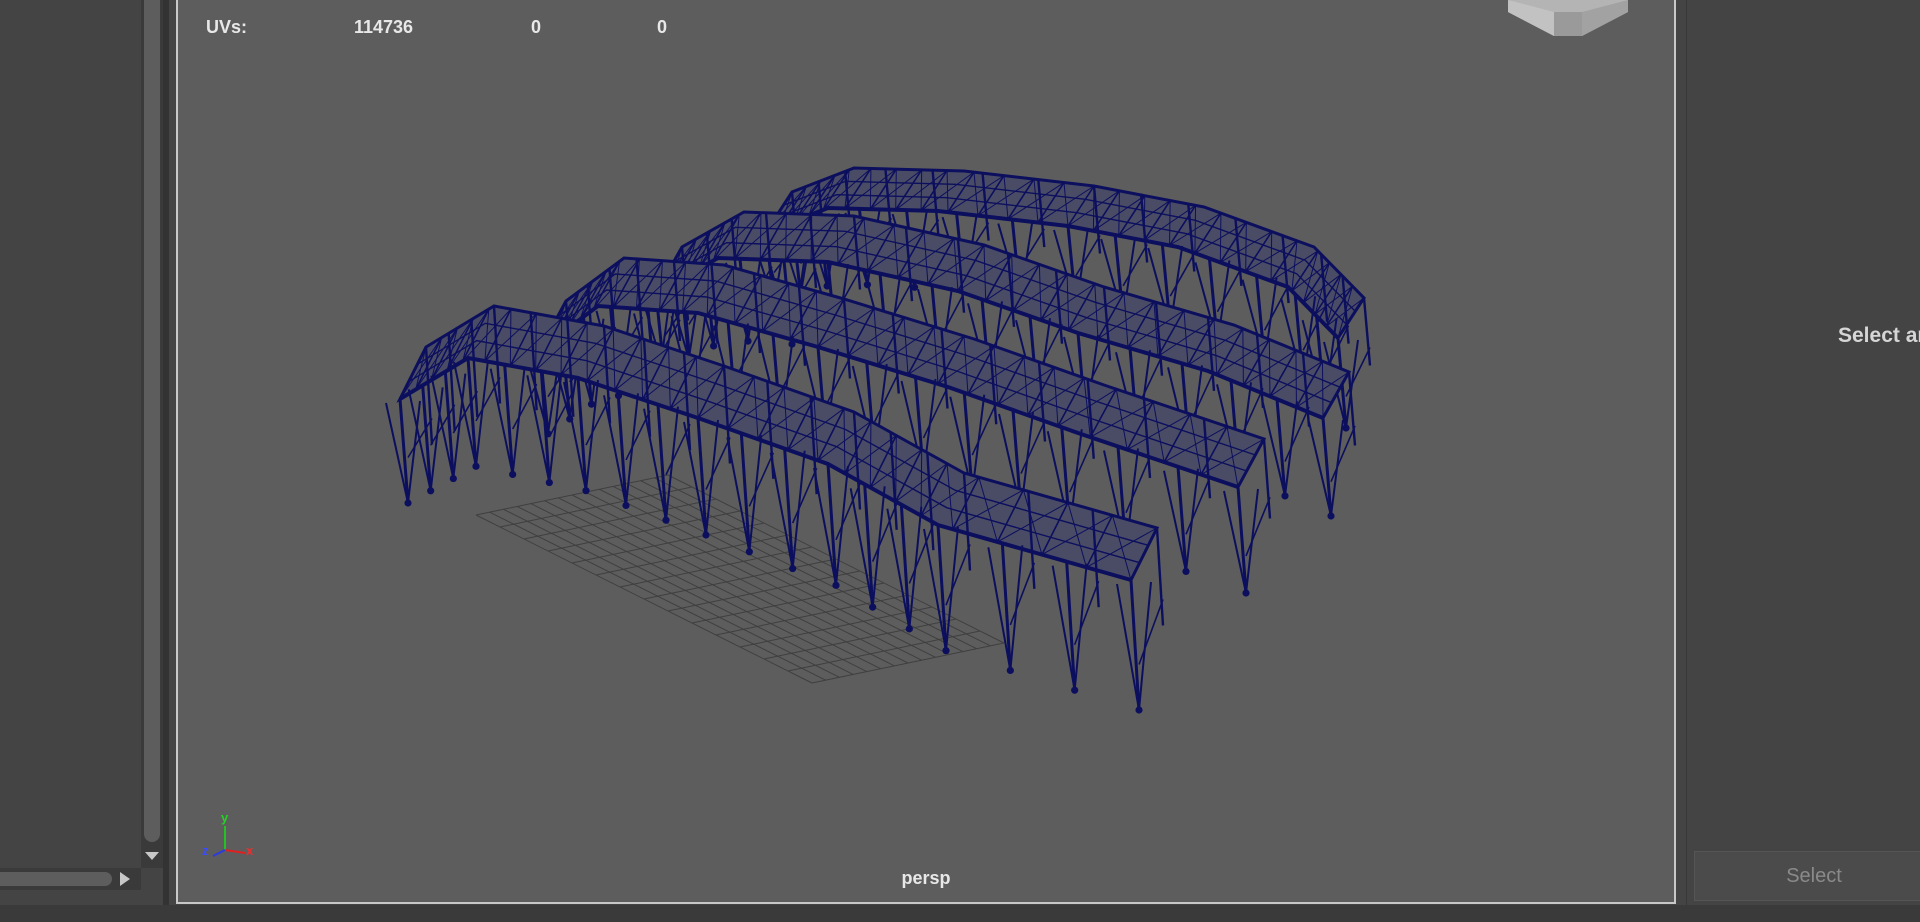  Describe the element at coordinates (152, 856) in the screenshot. I see `triangle-down-icon` at that location.